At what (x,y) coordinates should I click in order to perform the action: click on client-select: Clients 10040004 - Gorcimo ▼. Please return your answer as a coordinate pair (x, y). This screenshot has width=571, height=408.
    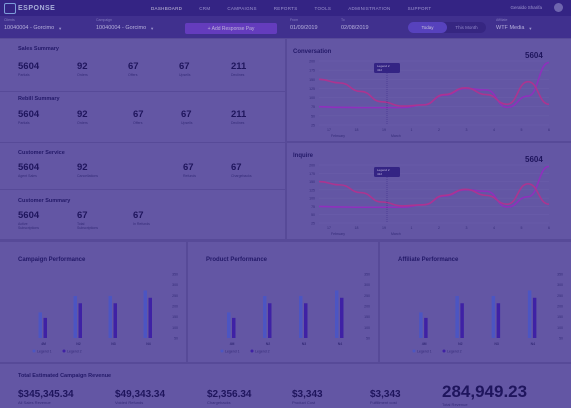
    Looking at the image, I should click on (33, 24).